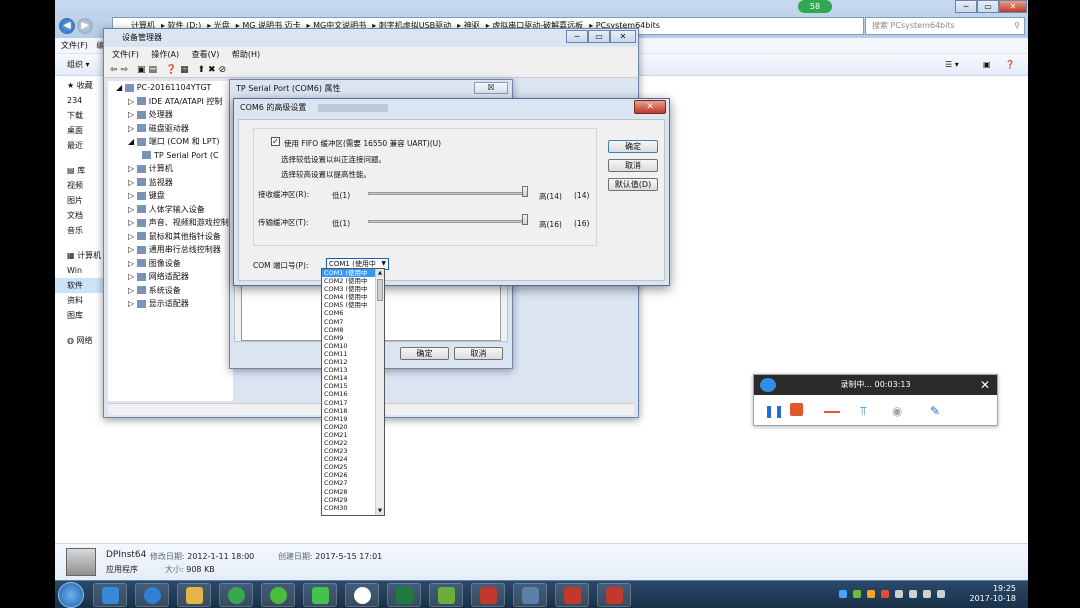 Image resolution: width=1080 pixels, height=608 pixels. I want to click on tree-item-root: ◢ PC-20161104YTGT, so click(170, 88).